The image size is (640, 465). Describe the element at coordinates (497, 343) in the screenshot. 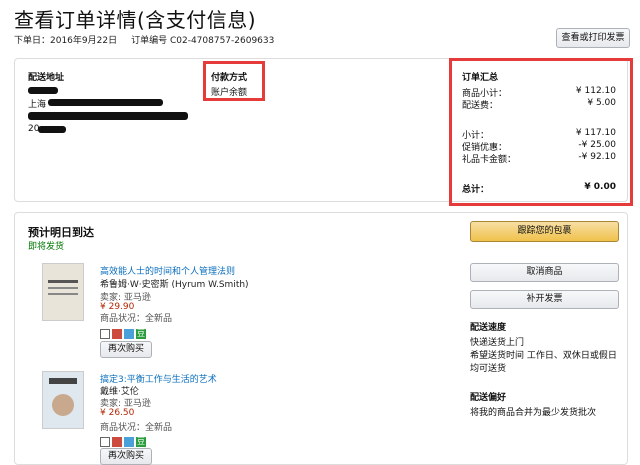

I see `speed-value: 快递送货上门` at that location.